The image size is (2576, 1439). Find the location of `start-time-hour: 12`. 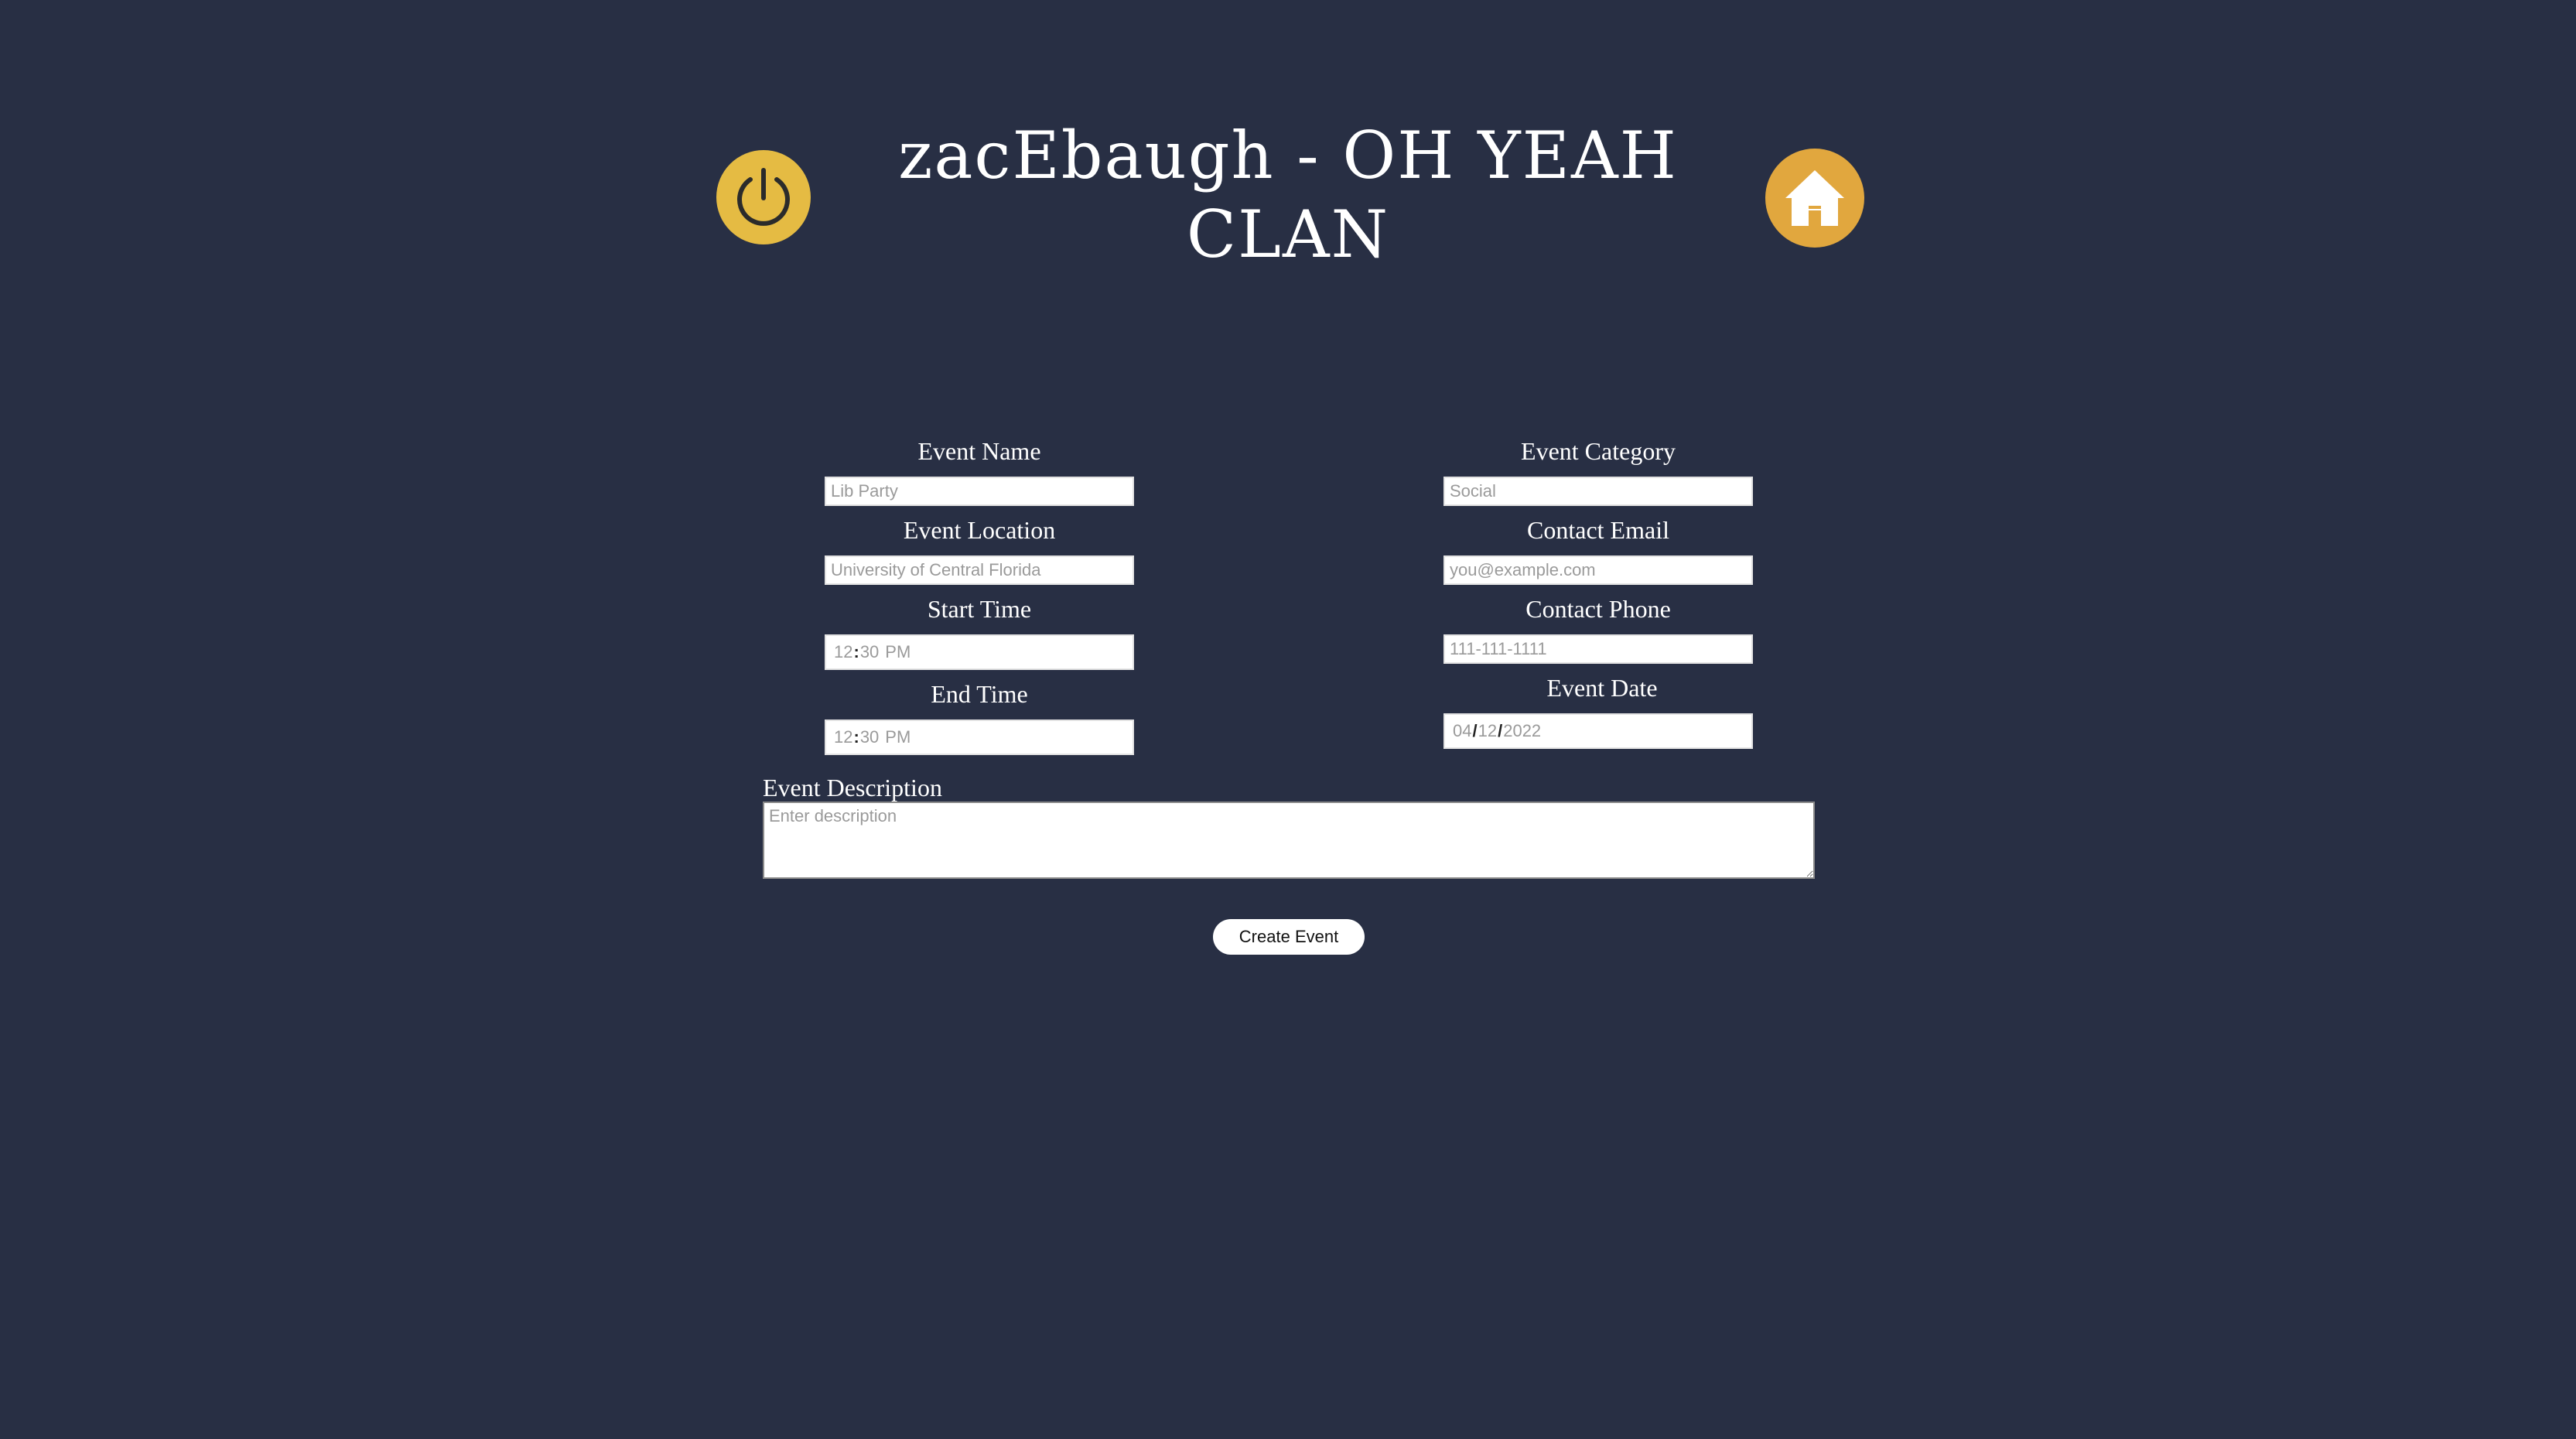

start-time-hour: 12 is located at coordinates (843, 652).